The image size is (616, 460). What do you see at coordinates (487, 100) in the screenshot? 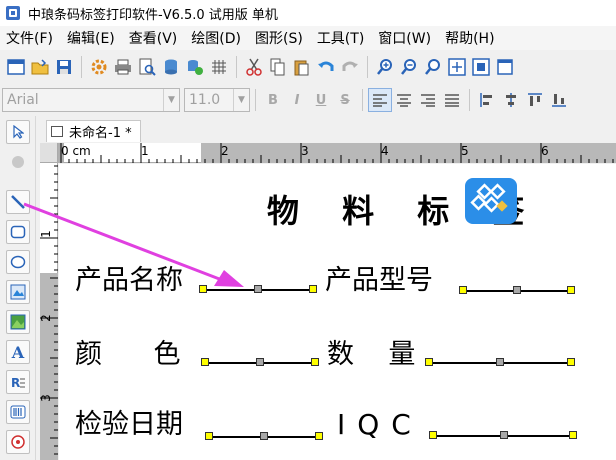
I see `align-objects-left-icon` at bounding box center [487, 100].